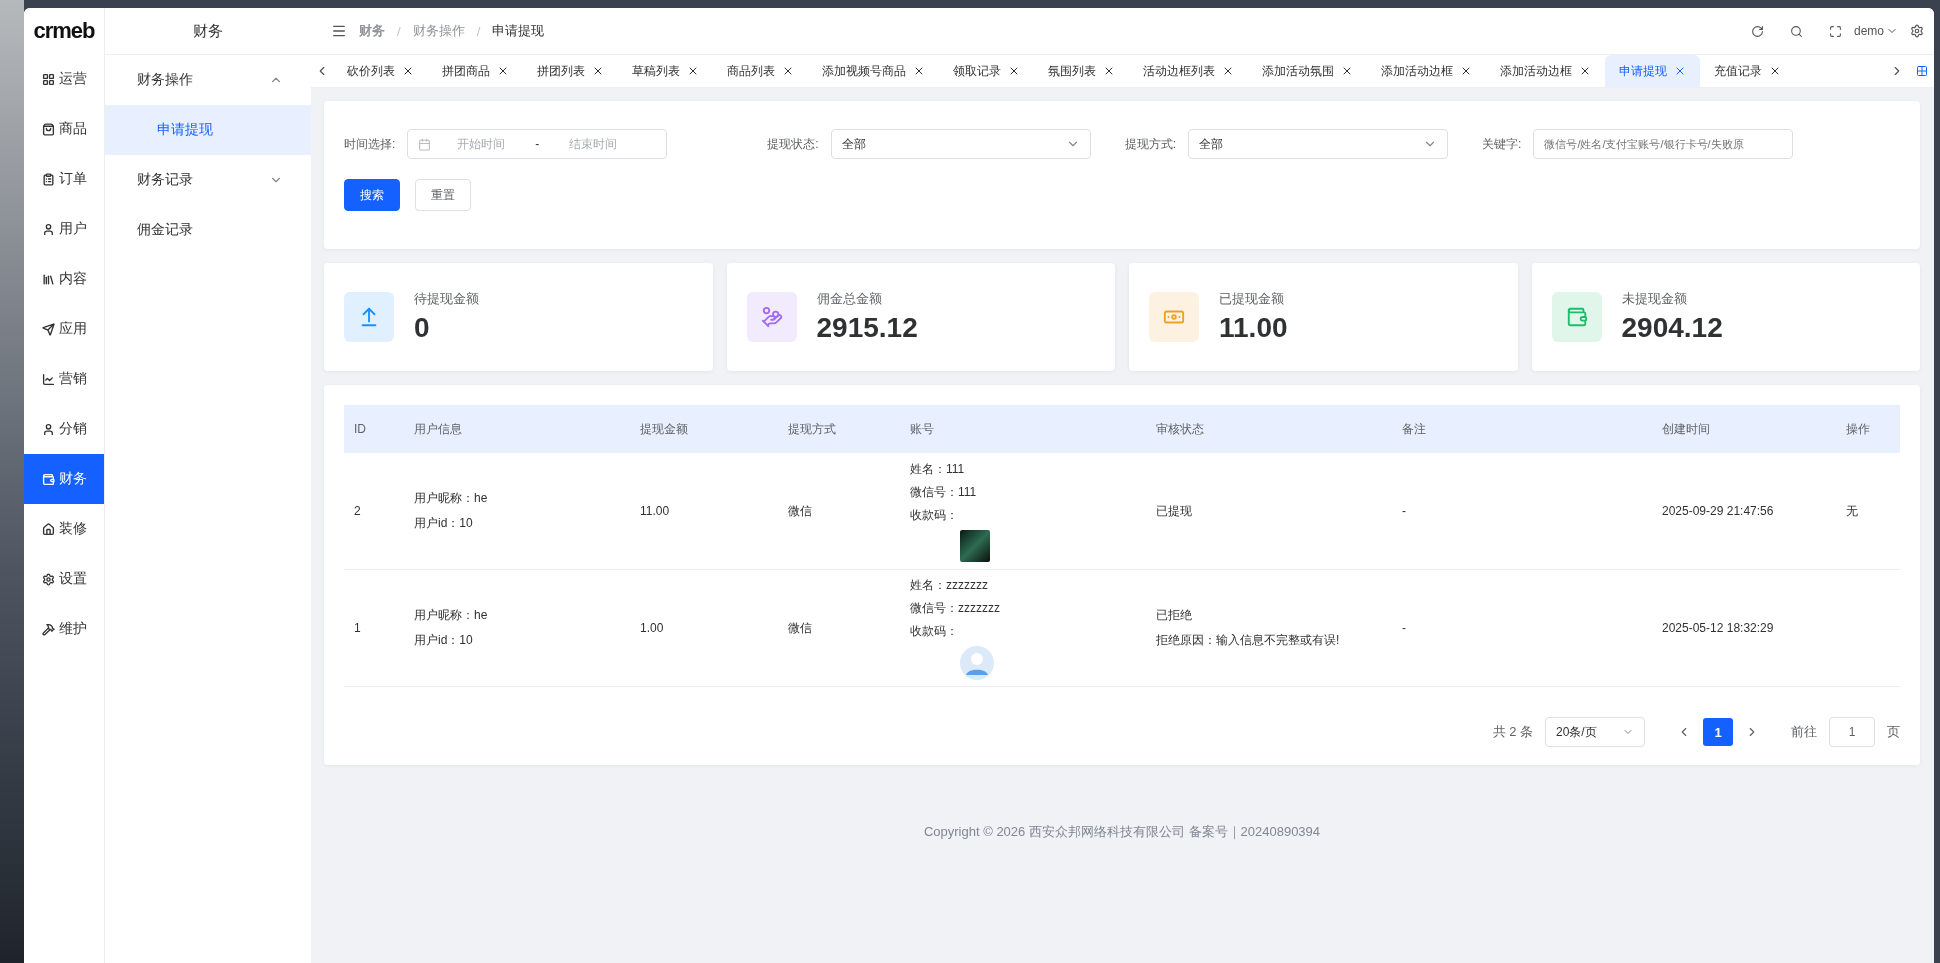  I want to click on column-header: 提现金额, so click(704, 429).